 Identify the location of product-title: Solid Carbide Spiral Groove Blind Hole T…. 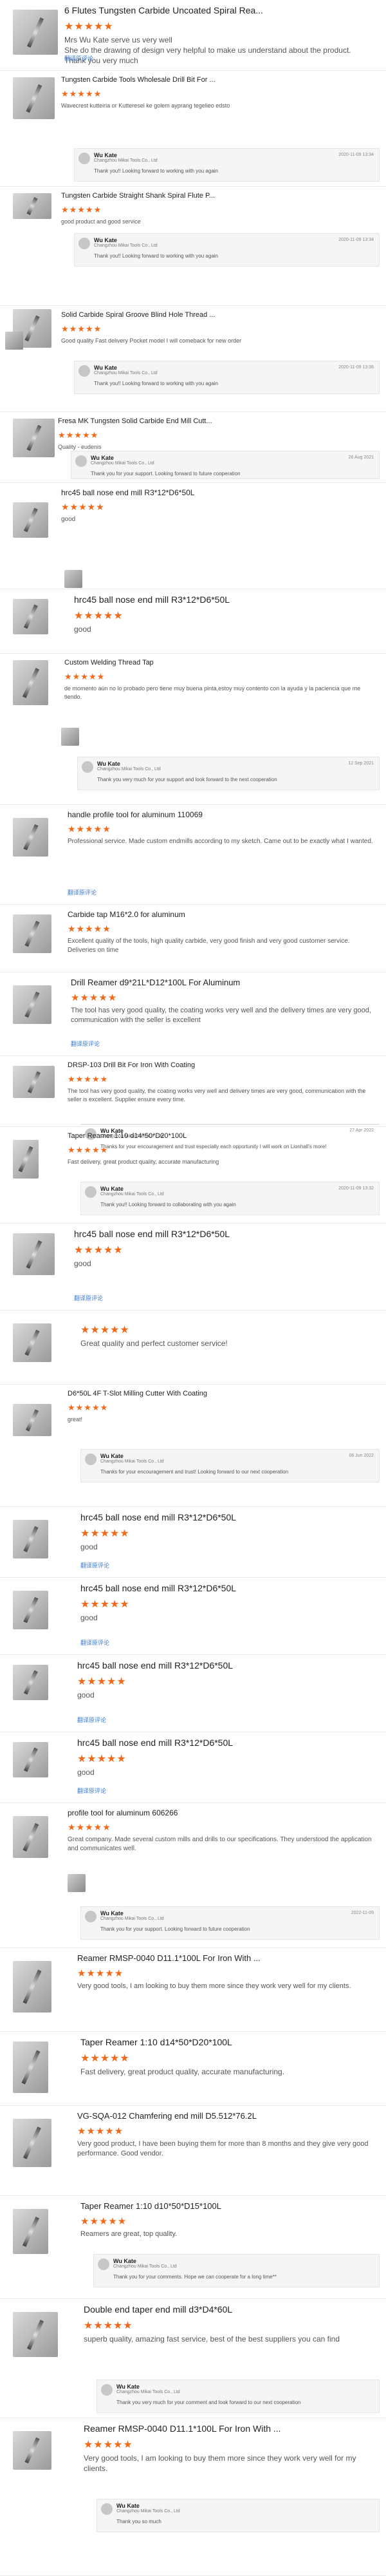
(217, 315).